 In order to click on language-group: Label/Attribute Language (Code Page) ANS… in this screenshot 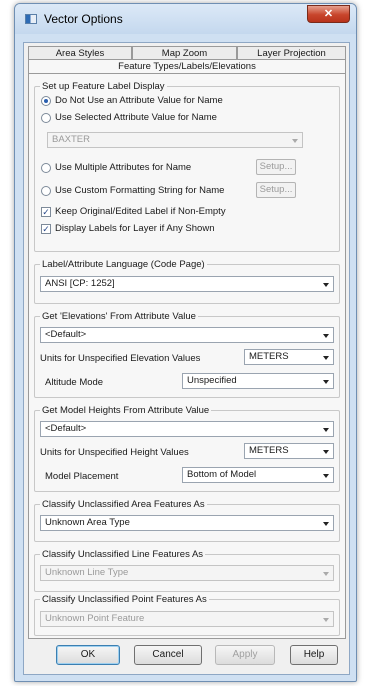, I will do `click(187, 281)`.